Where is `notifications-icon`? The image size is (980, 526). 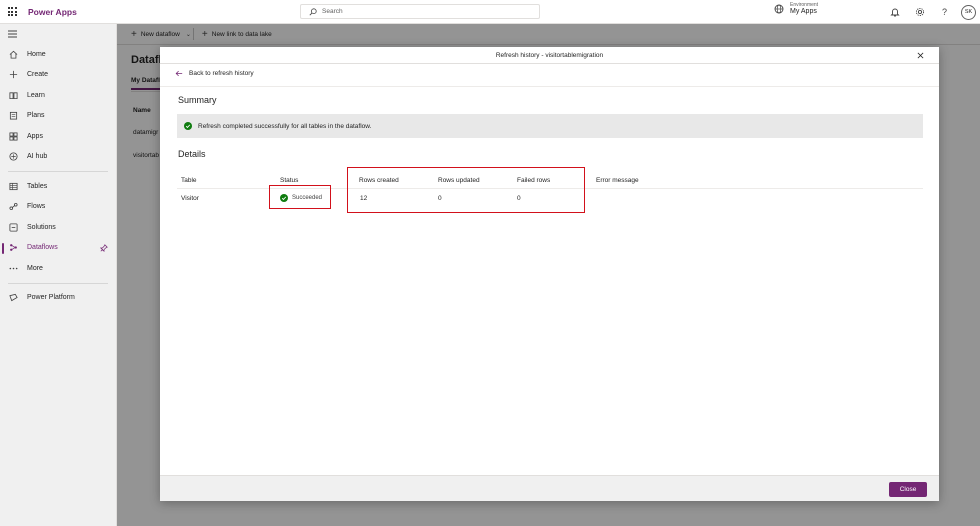 notifications-icon is located at coordinates (894, 12).